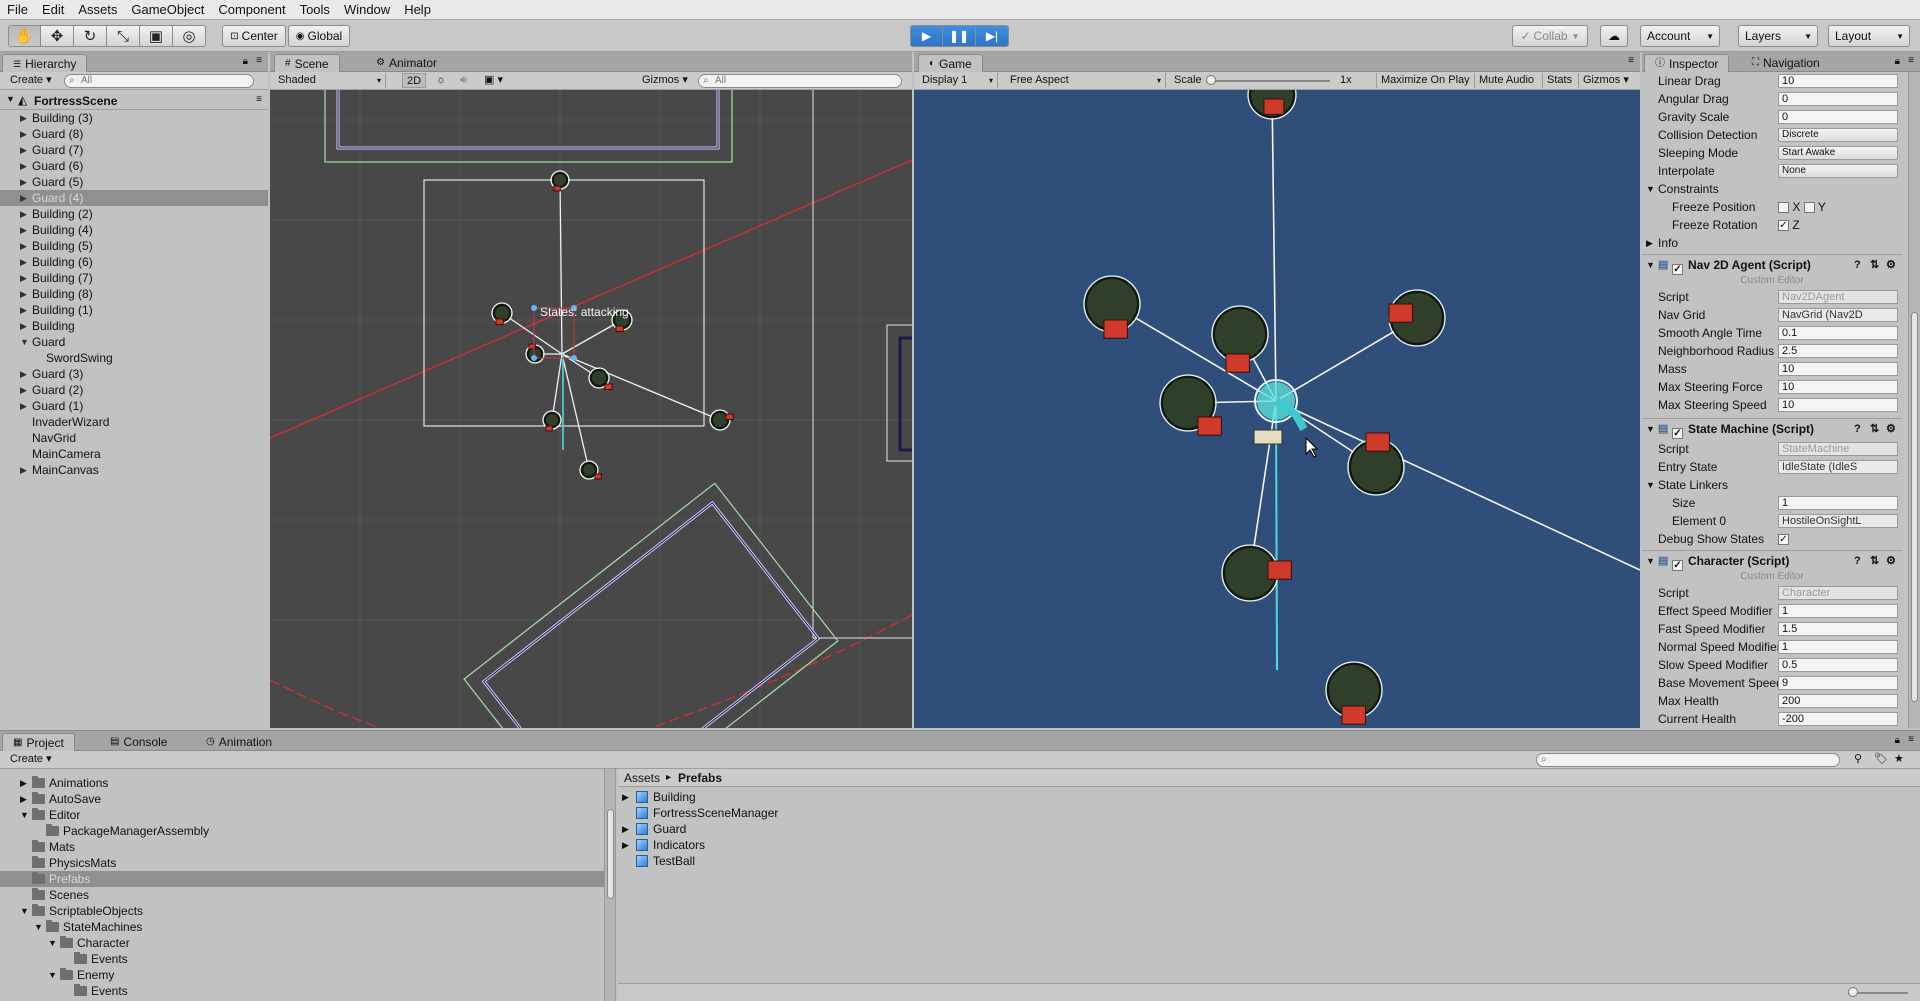 The width and height of the screenshot is (1920, 1001). I want to click on object-field: Character, so click(1838, 593).